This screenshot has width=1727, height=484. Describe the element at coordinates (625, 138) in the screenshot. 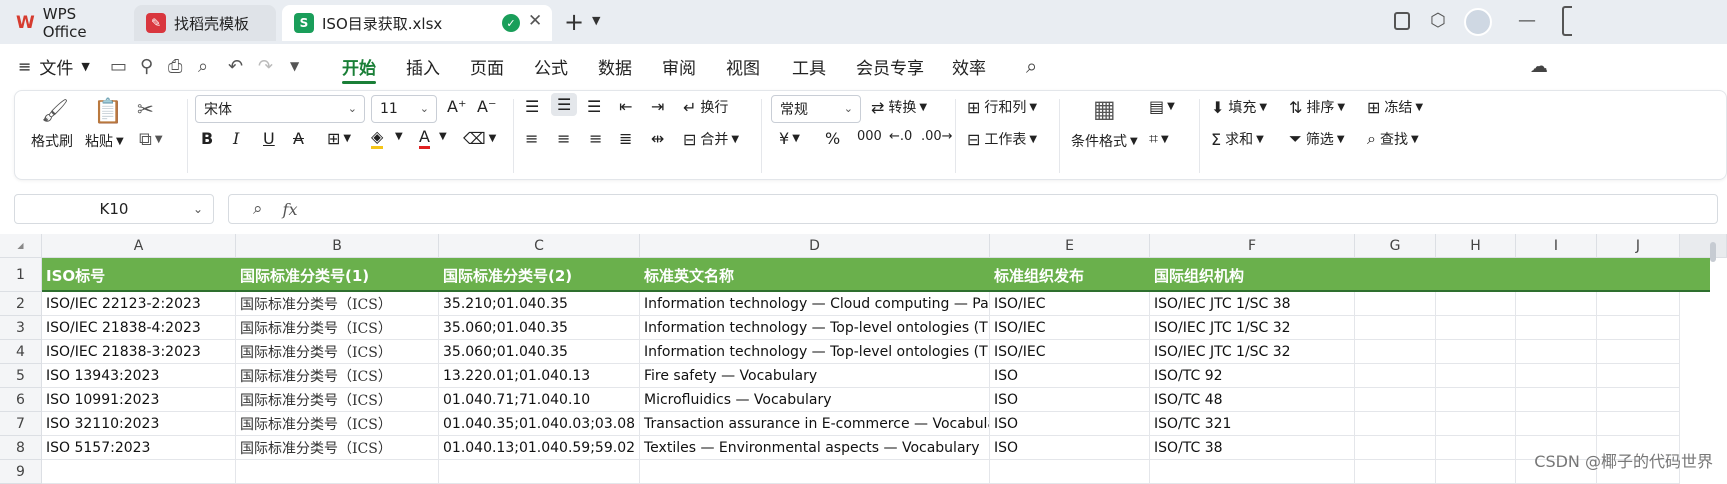

I see `justify-icon: ≣` at that location.